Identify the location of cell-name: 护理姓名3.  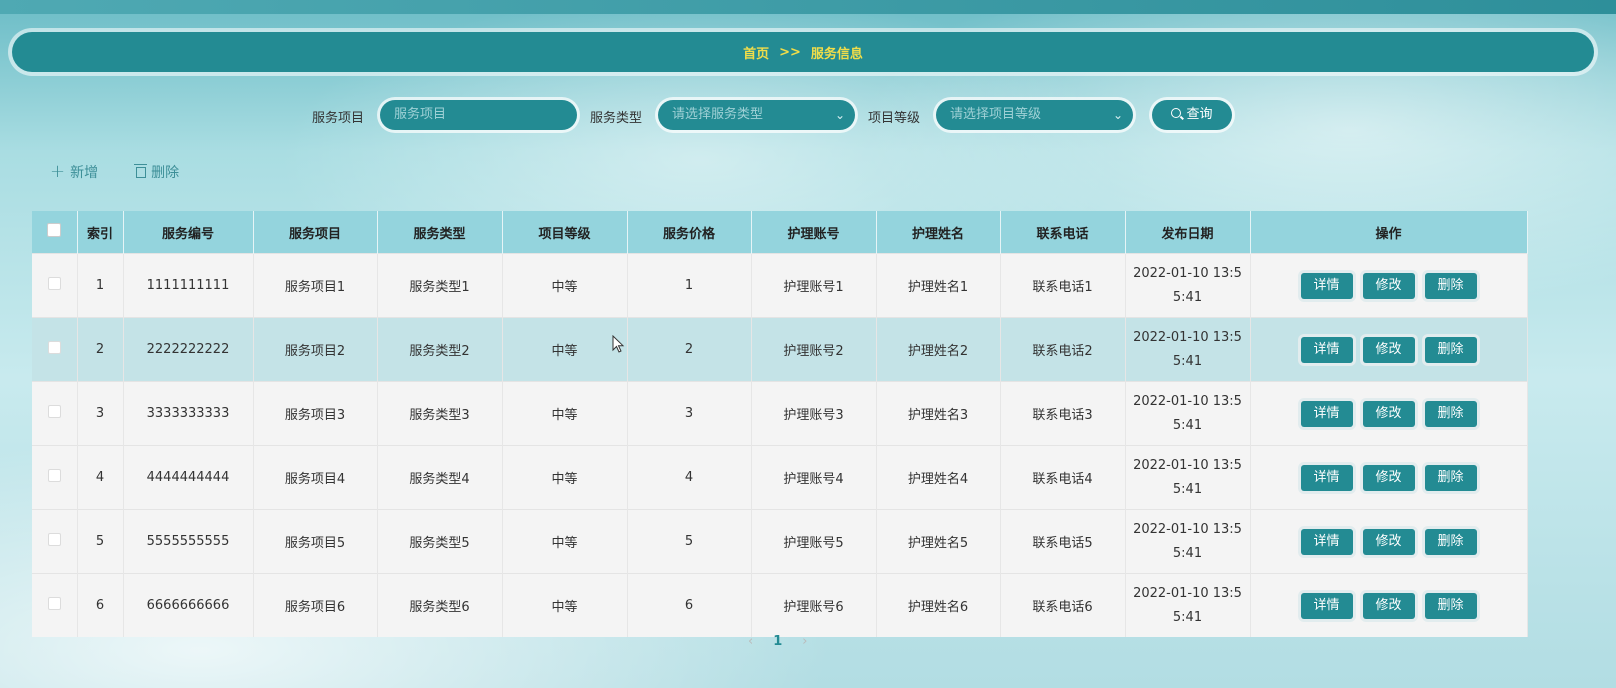
(938, 413).